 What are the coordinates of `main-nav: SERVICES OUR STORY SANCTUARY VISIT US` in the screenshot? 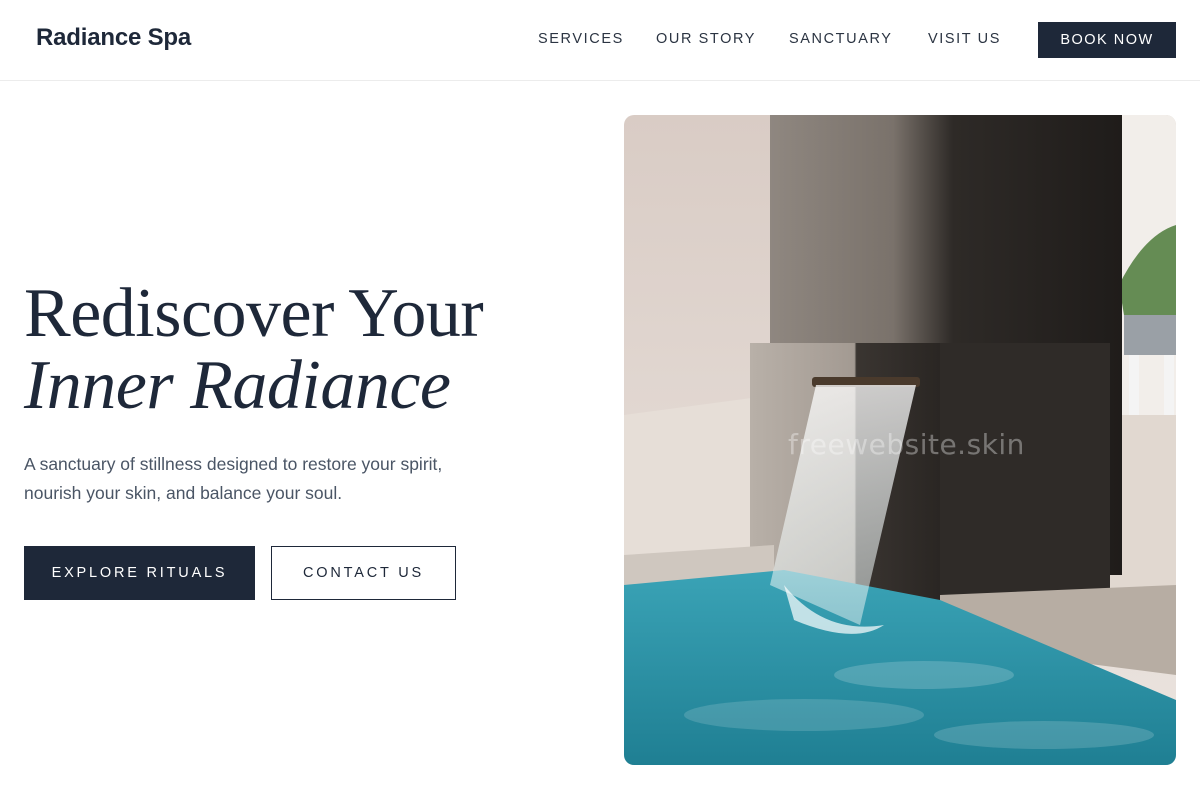 It's located at (600, 41).